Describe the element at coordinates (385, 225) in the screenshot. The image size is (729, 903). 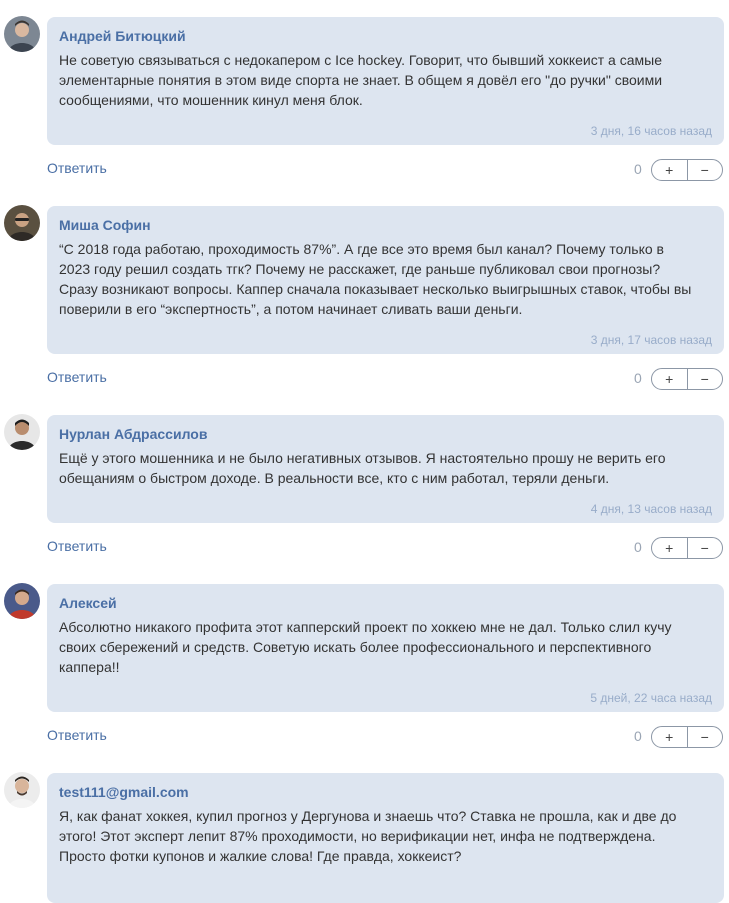
I see `comment-author: Миша Софин` at that location.